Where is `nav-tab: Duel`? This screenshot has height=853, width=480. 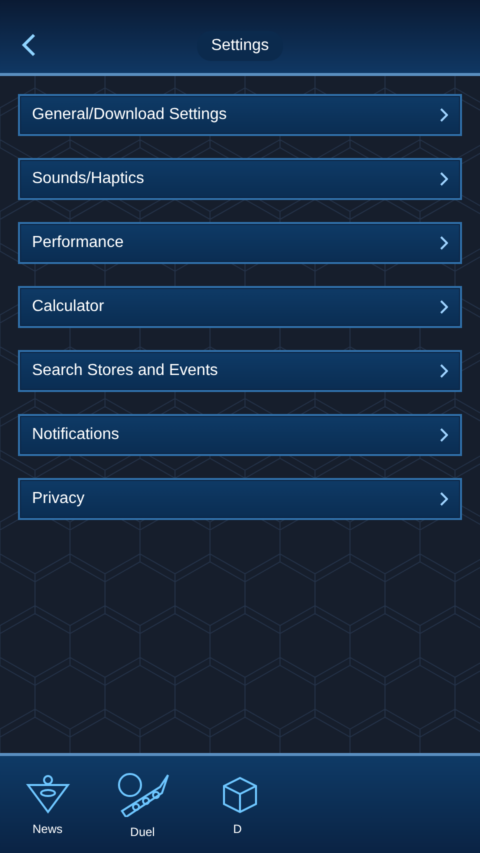
nav-tab: Duel is located at coordinates (142, 804).